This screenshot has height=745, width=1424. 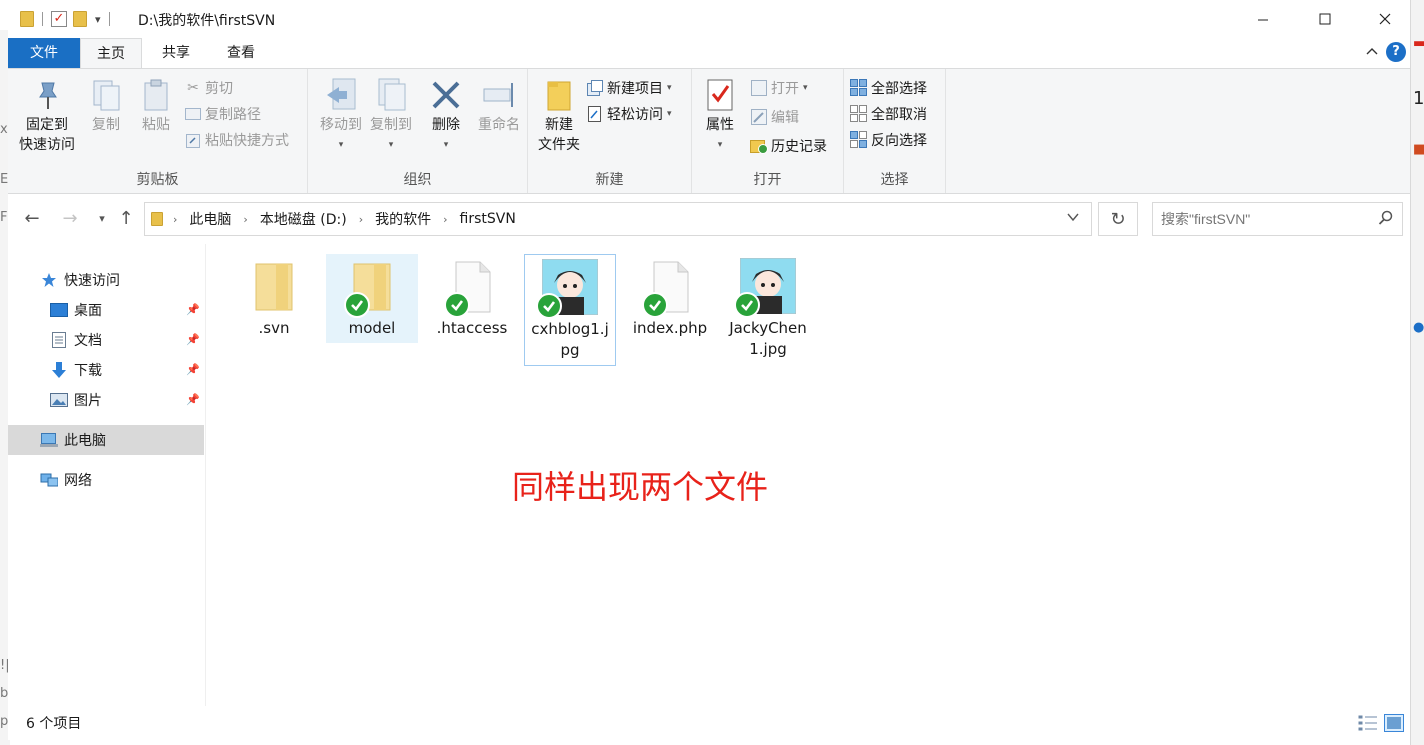 What do you see at coordinates (126, 219) in the screenshot?
I see `up-arrow-icon: ↑` at bounding box center [126, 219].